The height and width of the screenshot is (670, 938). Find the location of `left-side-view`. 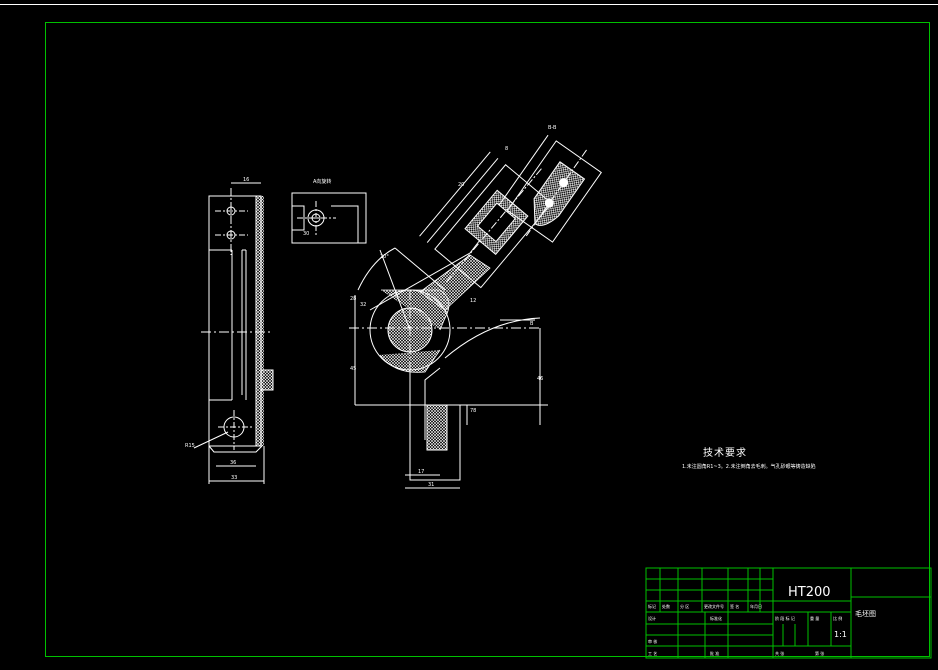

left-side-view is located at coordinates (233, 333).